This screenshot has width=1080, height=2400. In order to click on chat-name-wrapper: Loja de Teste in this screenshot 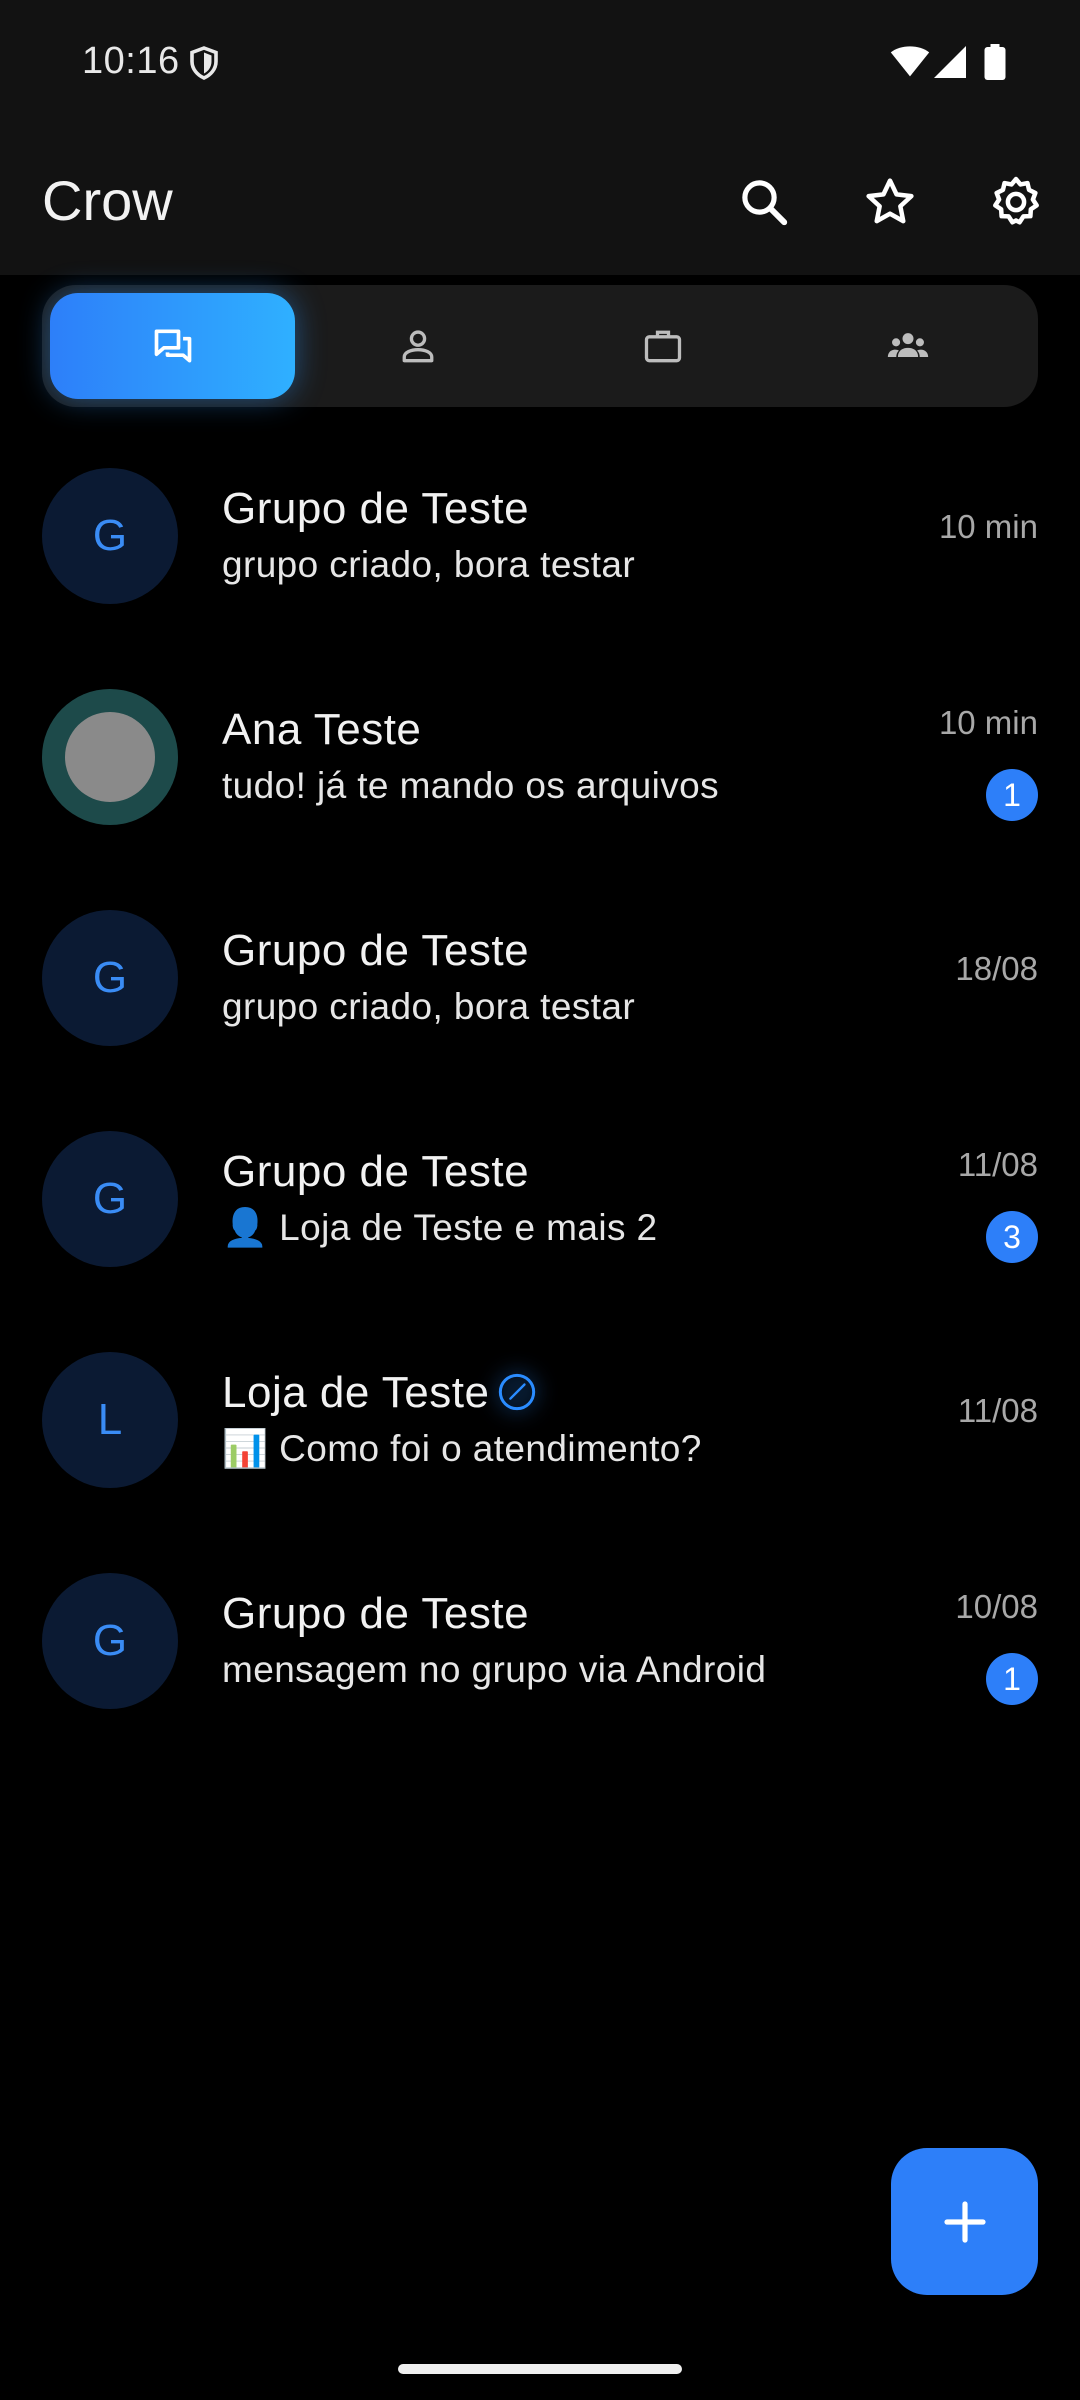, I will do `click(379, 1393)`.